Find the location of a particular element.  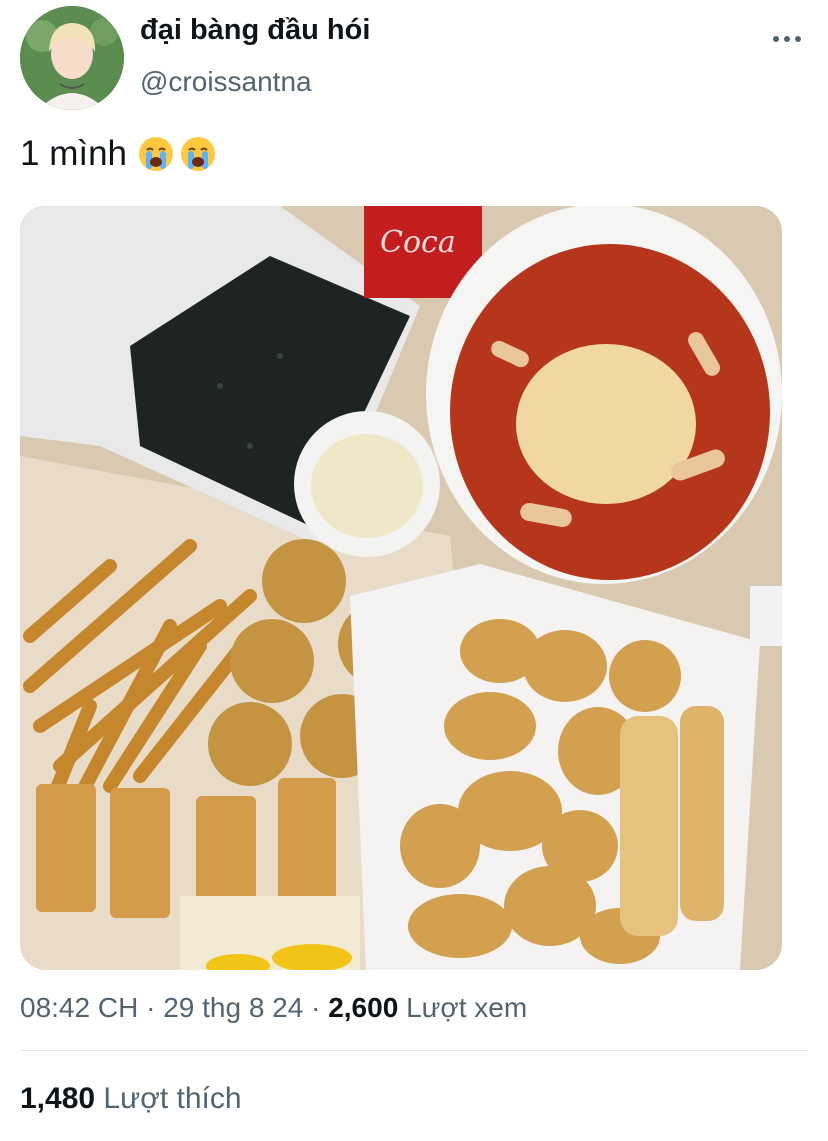

divider is located at coordinates (414, 1050).